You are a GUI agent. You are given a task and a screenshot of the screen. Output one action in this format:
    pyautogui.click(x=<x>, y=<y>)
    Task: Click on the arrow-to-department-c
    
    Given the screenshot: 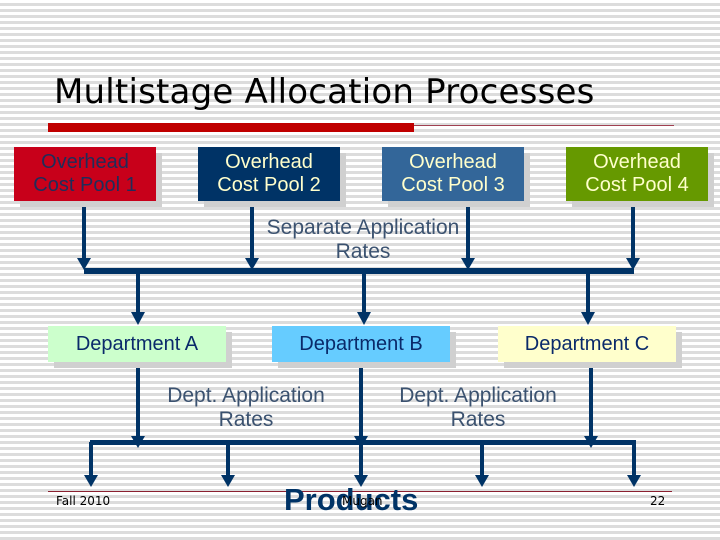 What is the action you would take?
    pyautogui.click(x=588, y=298)
    